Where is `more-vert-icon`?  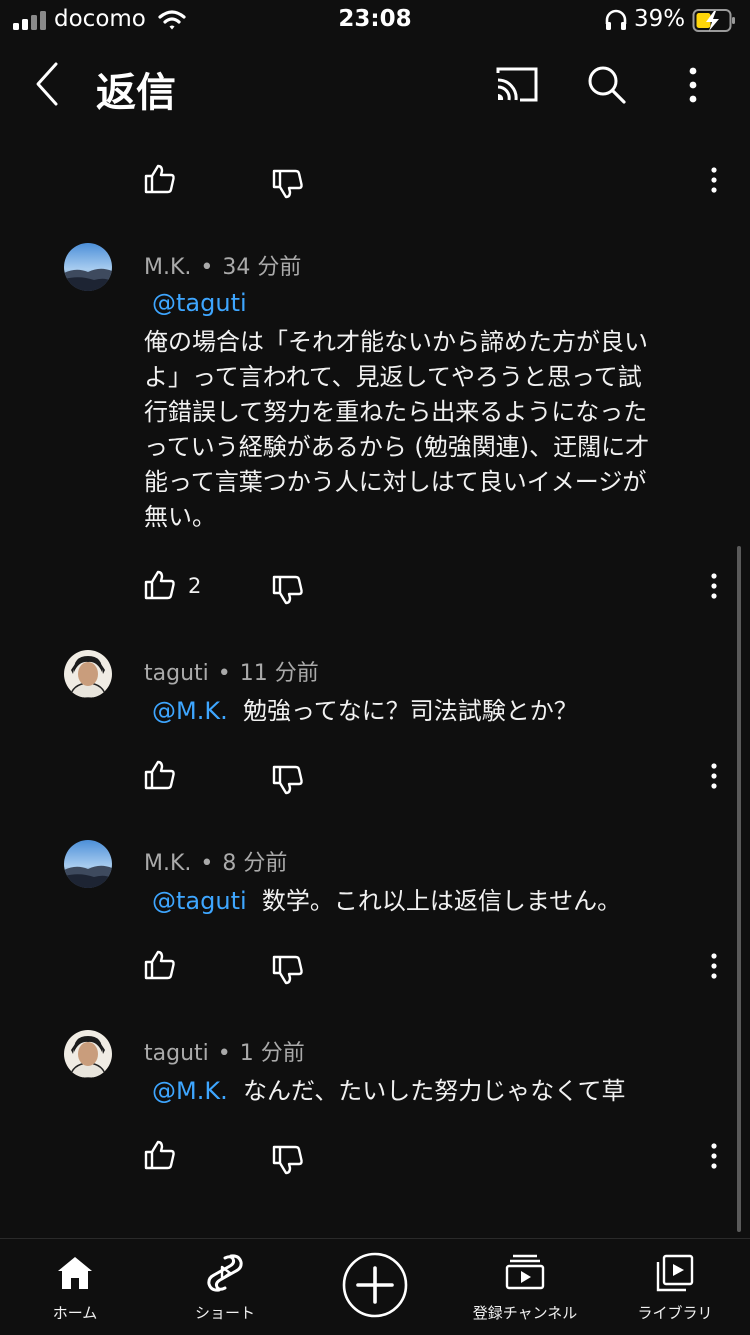
more-vert-icon is located at coordinates (693, 85).